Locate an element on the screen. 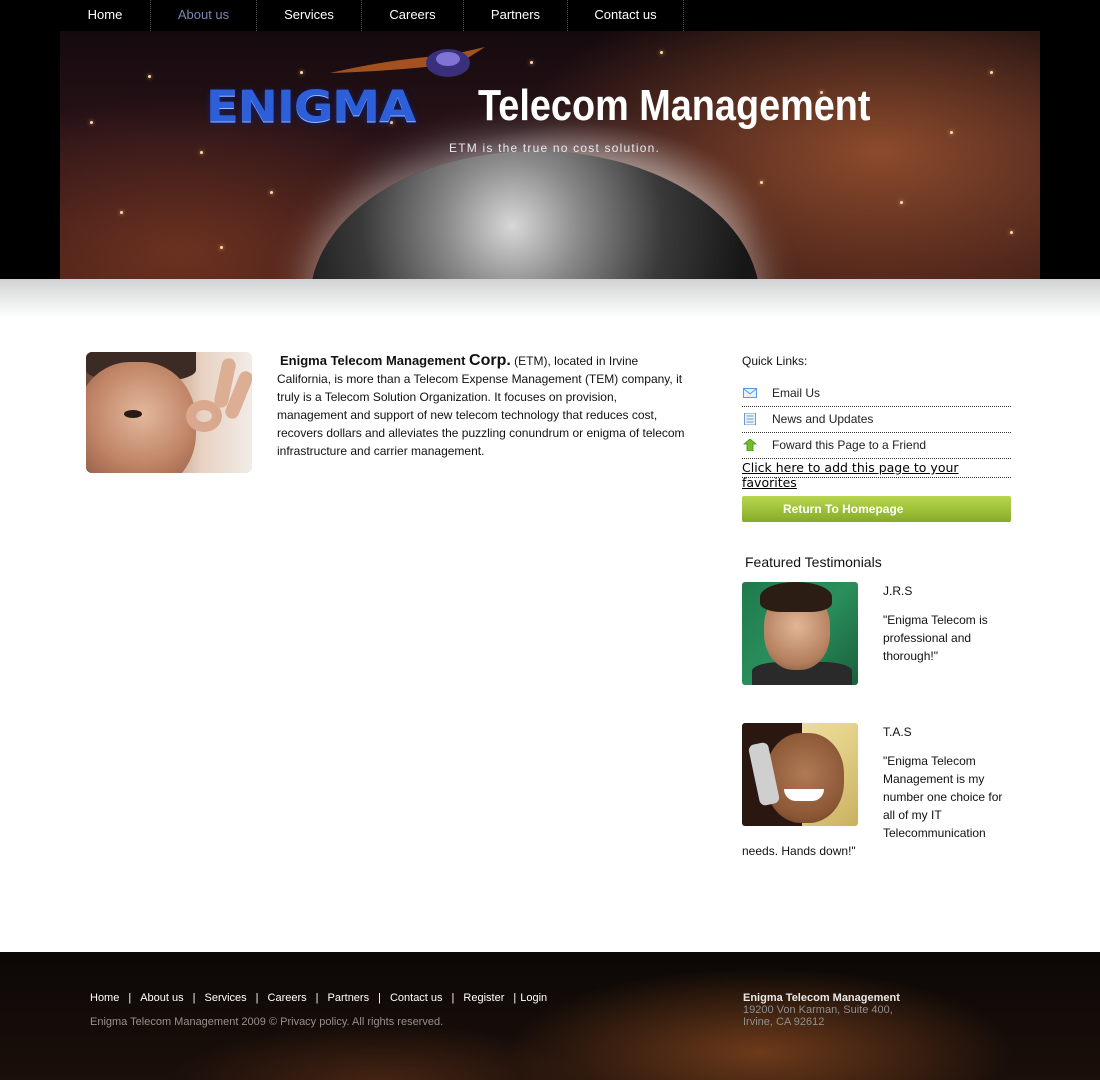  forward-arrow-icon is located at coordinates (750, 445).